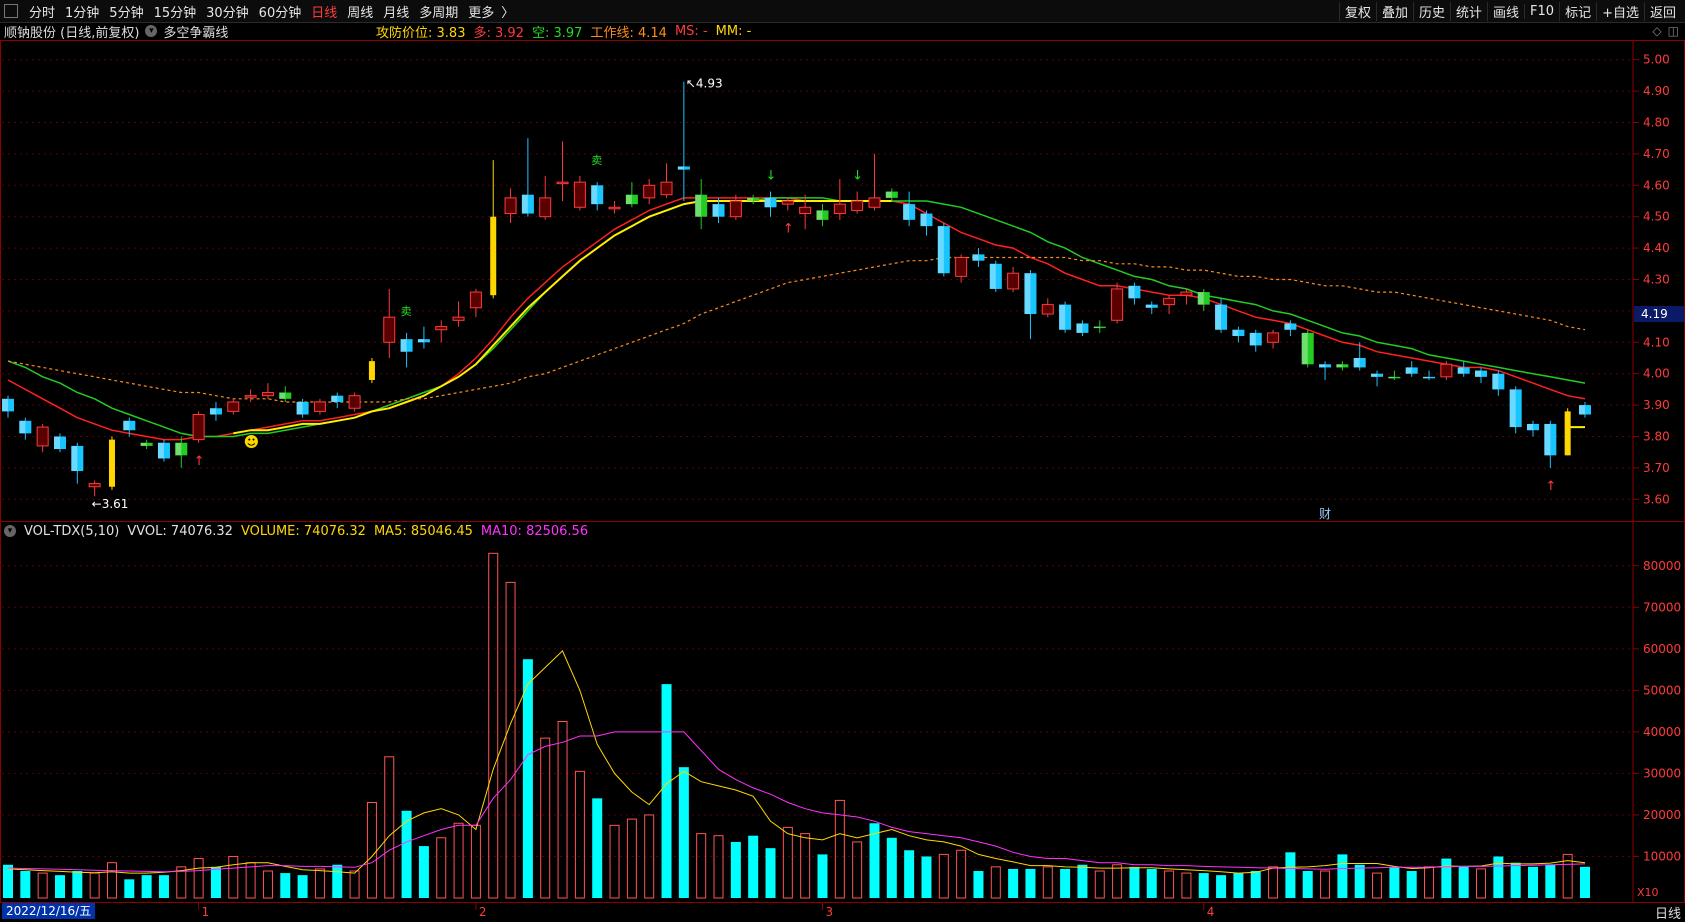 The height and width of the screenshot is (922, 1685). What do you see at coordinates (1656, 60) in the screenshot?
I see `price-axis-label: 5.00` at bounding box center [1656, 60].